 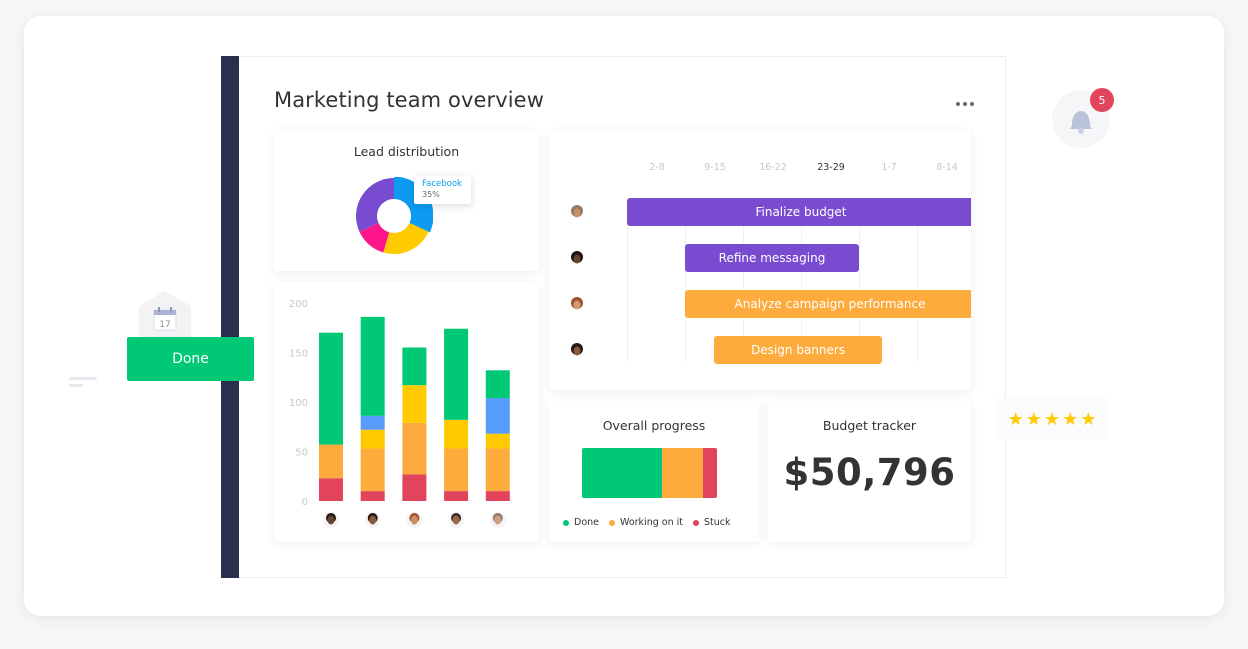 What do you see at coordinates (442, 184) in the screenshot?
I see `tooltip-label: Facebook` at bounding box center [442, 184].